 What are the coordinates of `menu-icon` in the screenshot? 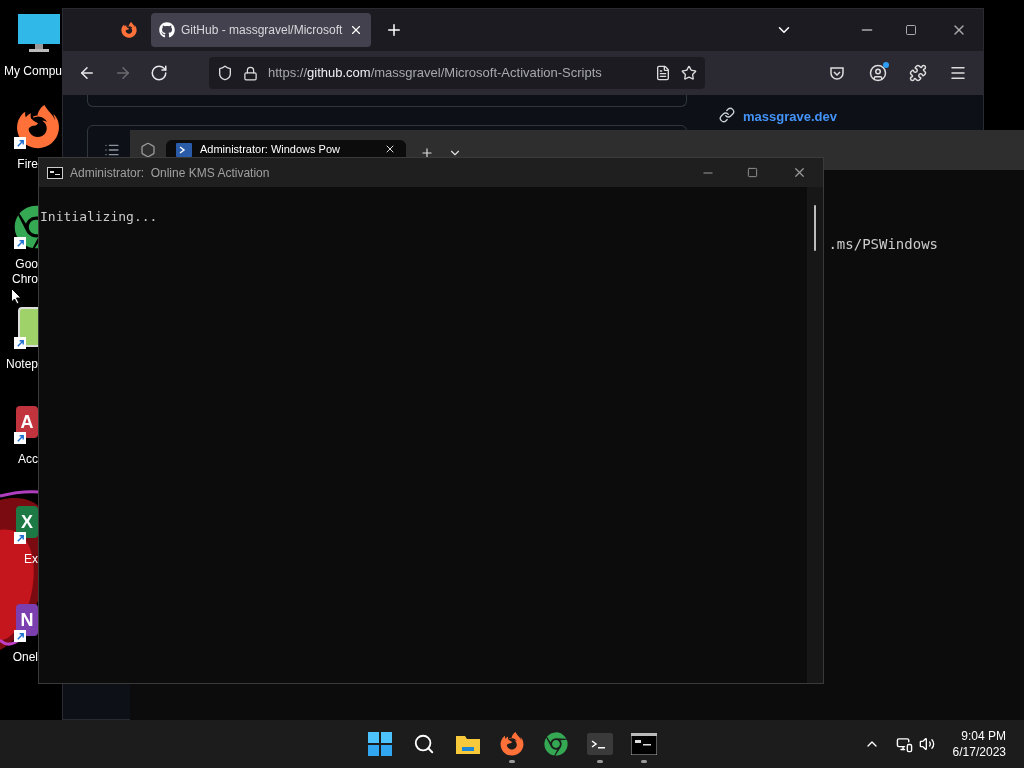 It's located at (958, 73).